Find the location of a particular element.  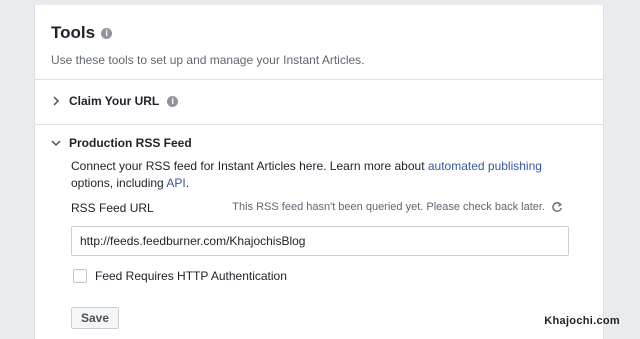

automated-publishing-link: automated publishing is located at coordinates (485, 166).